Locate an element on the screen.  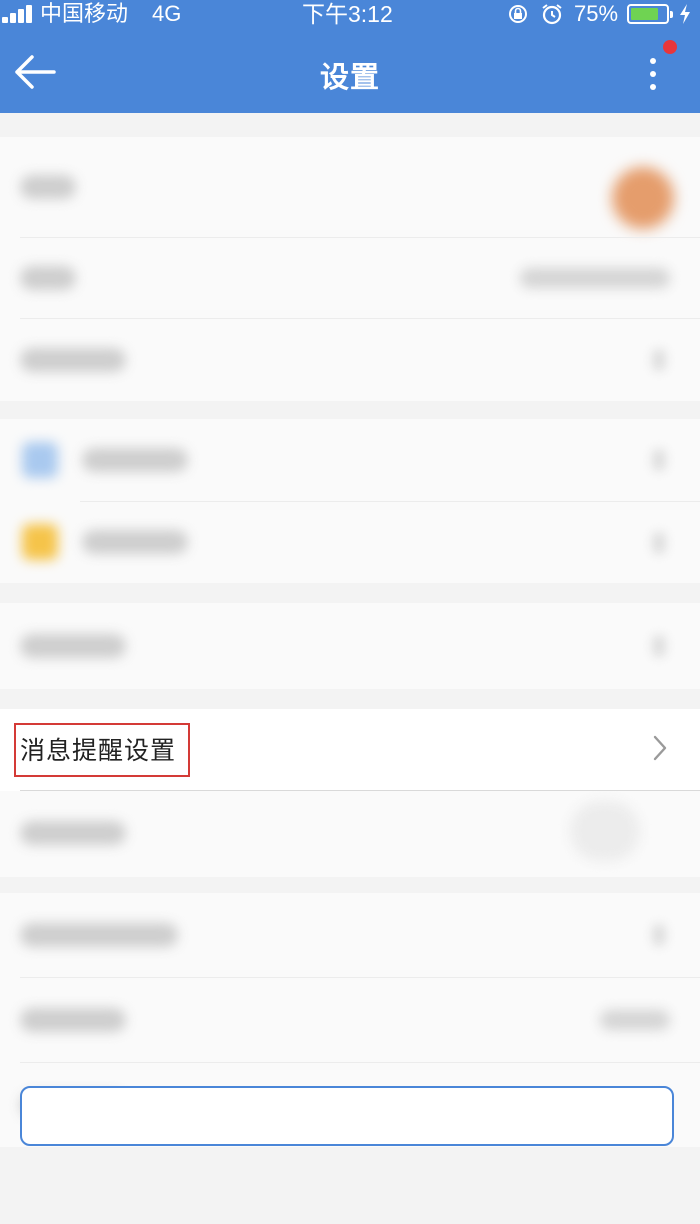
signal-icon is located at coordinates (19, 14).